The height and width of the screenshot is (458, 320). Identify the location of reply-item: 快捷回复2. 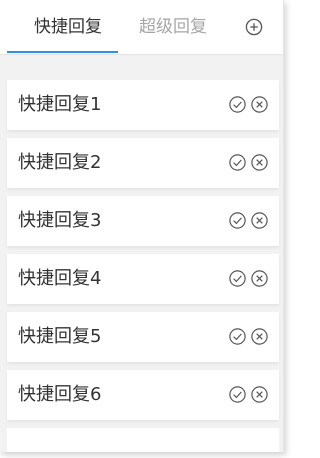
(143, 163).